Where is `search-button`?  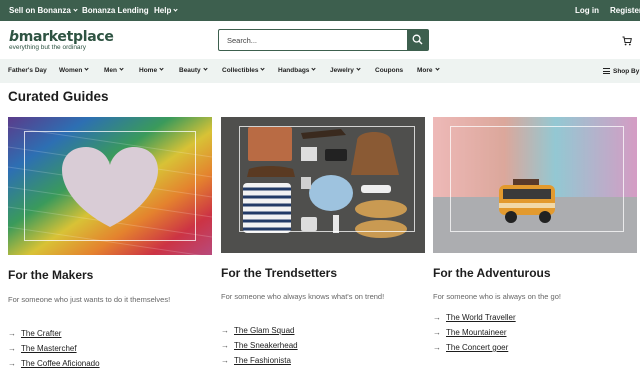
search-button is located at coordinates (417, 40).